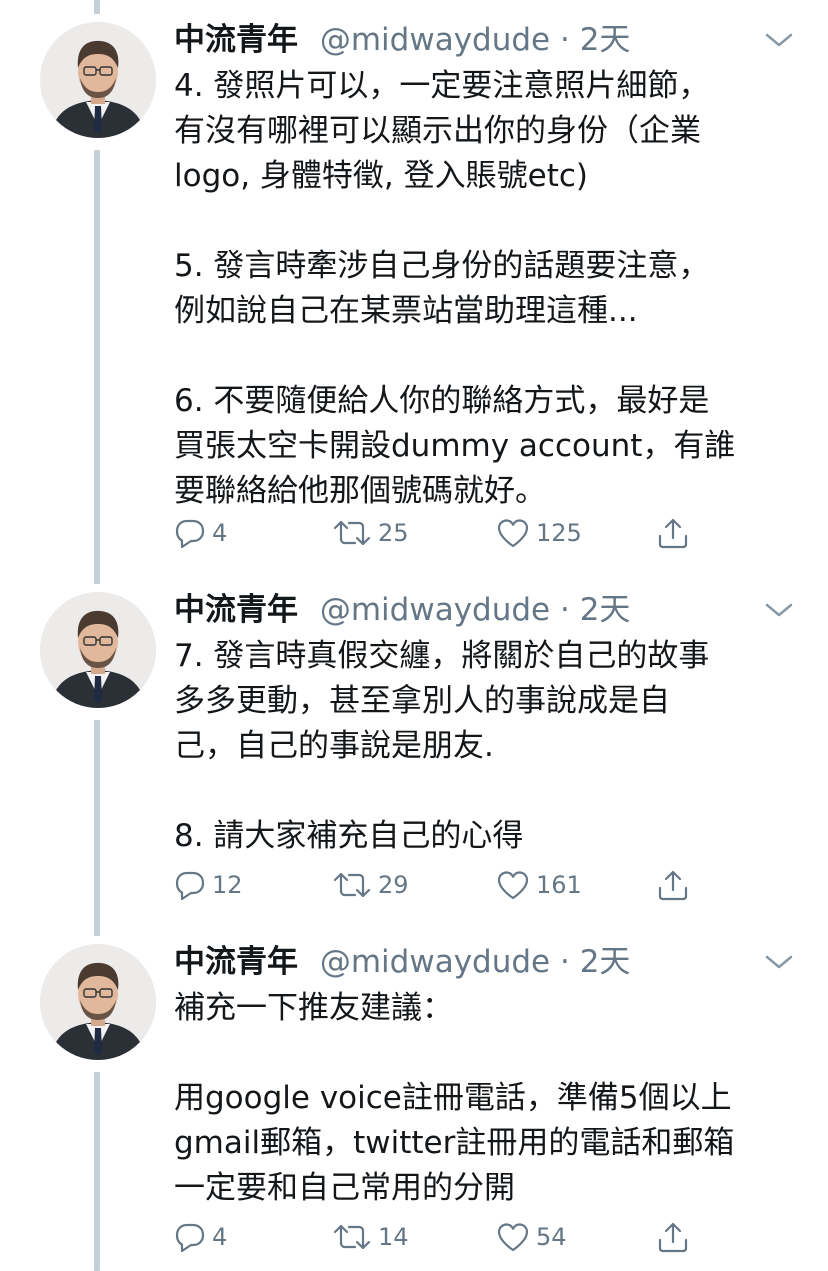  I want to click on like-count: 54, so click(551, 1237).